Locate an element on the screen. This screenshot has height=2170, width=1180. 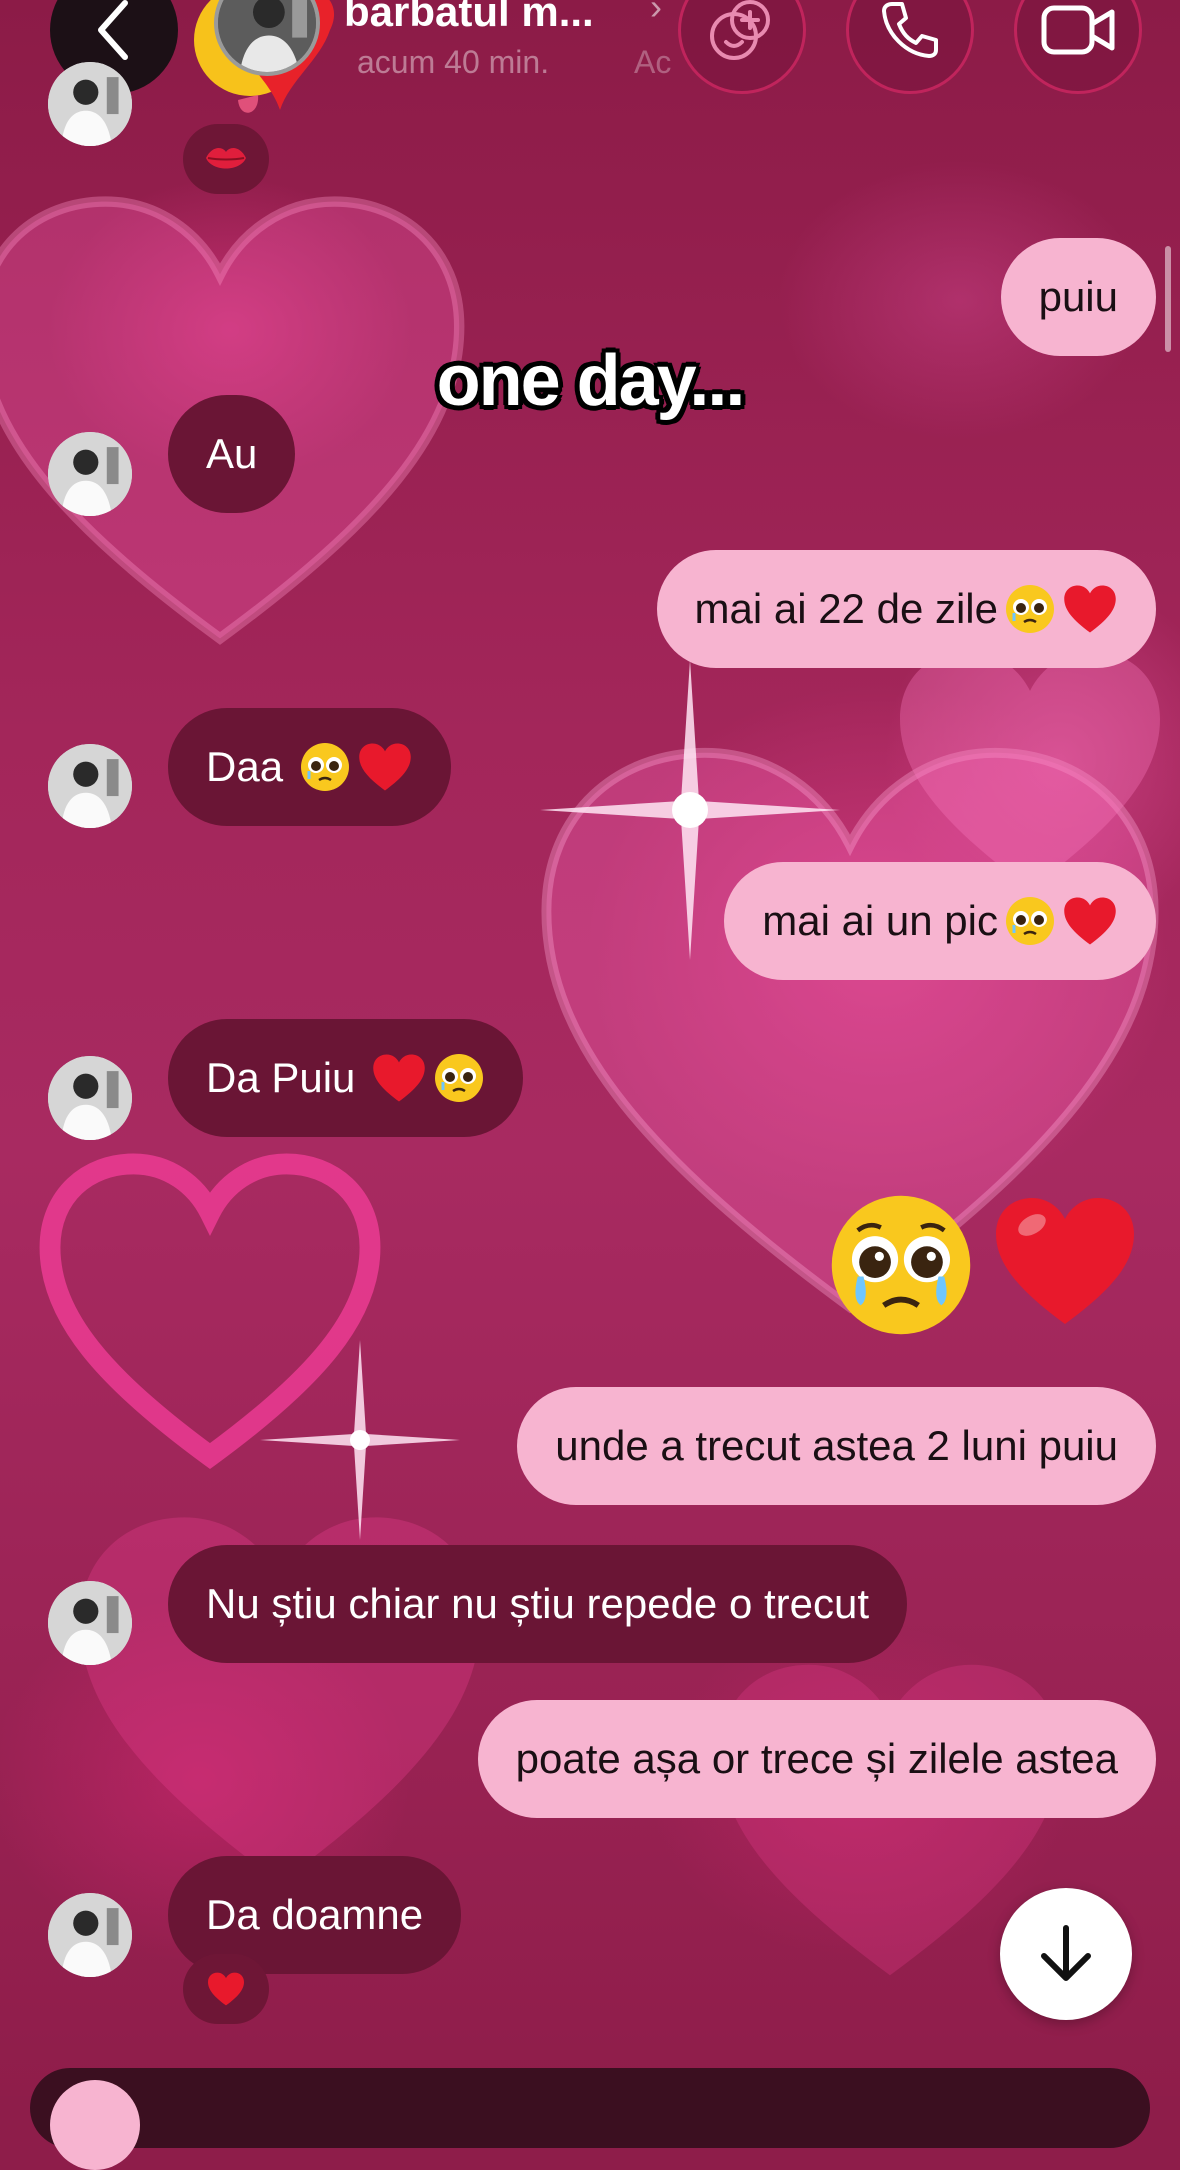
video-camera-icon is located at coordinates (1078, 30).